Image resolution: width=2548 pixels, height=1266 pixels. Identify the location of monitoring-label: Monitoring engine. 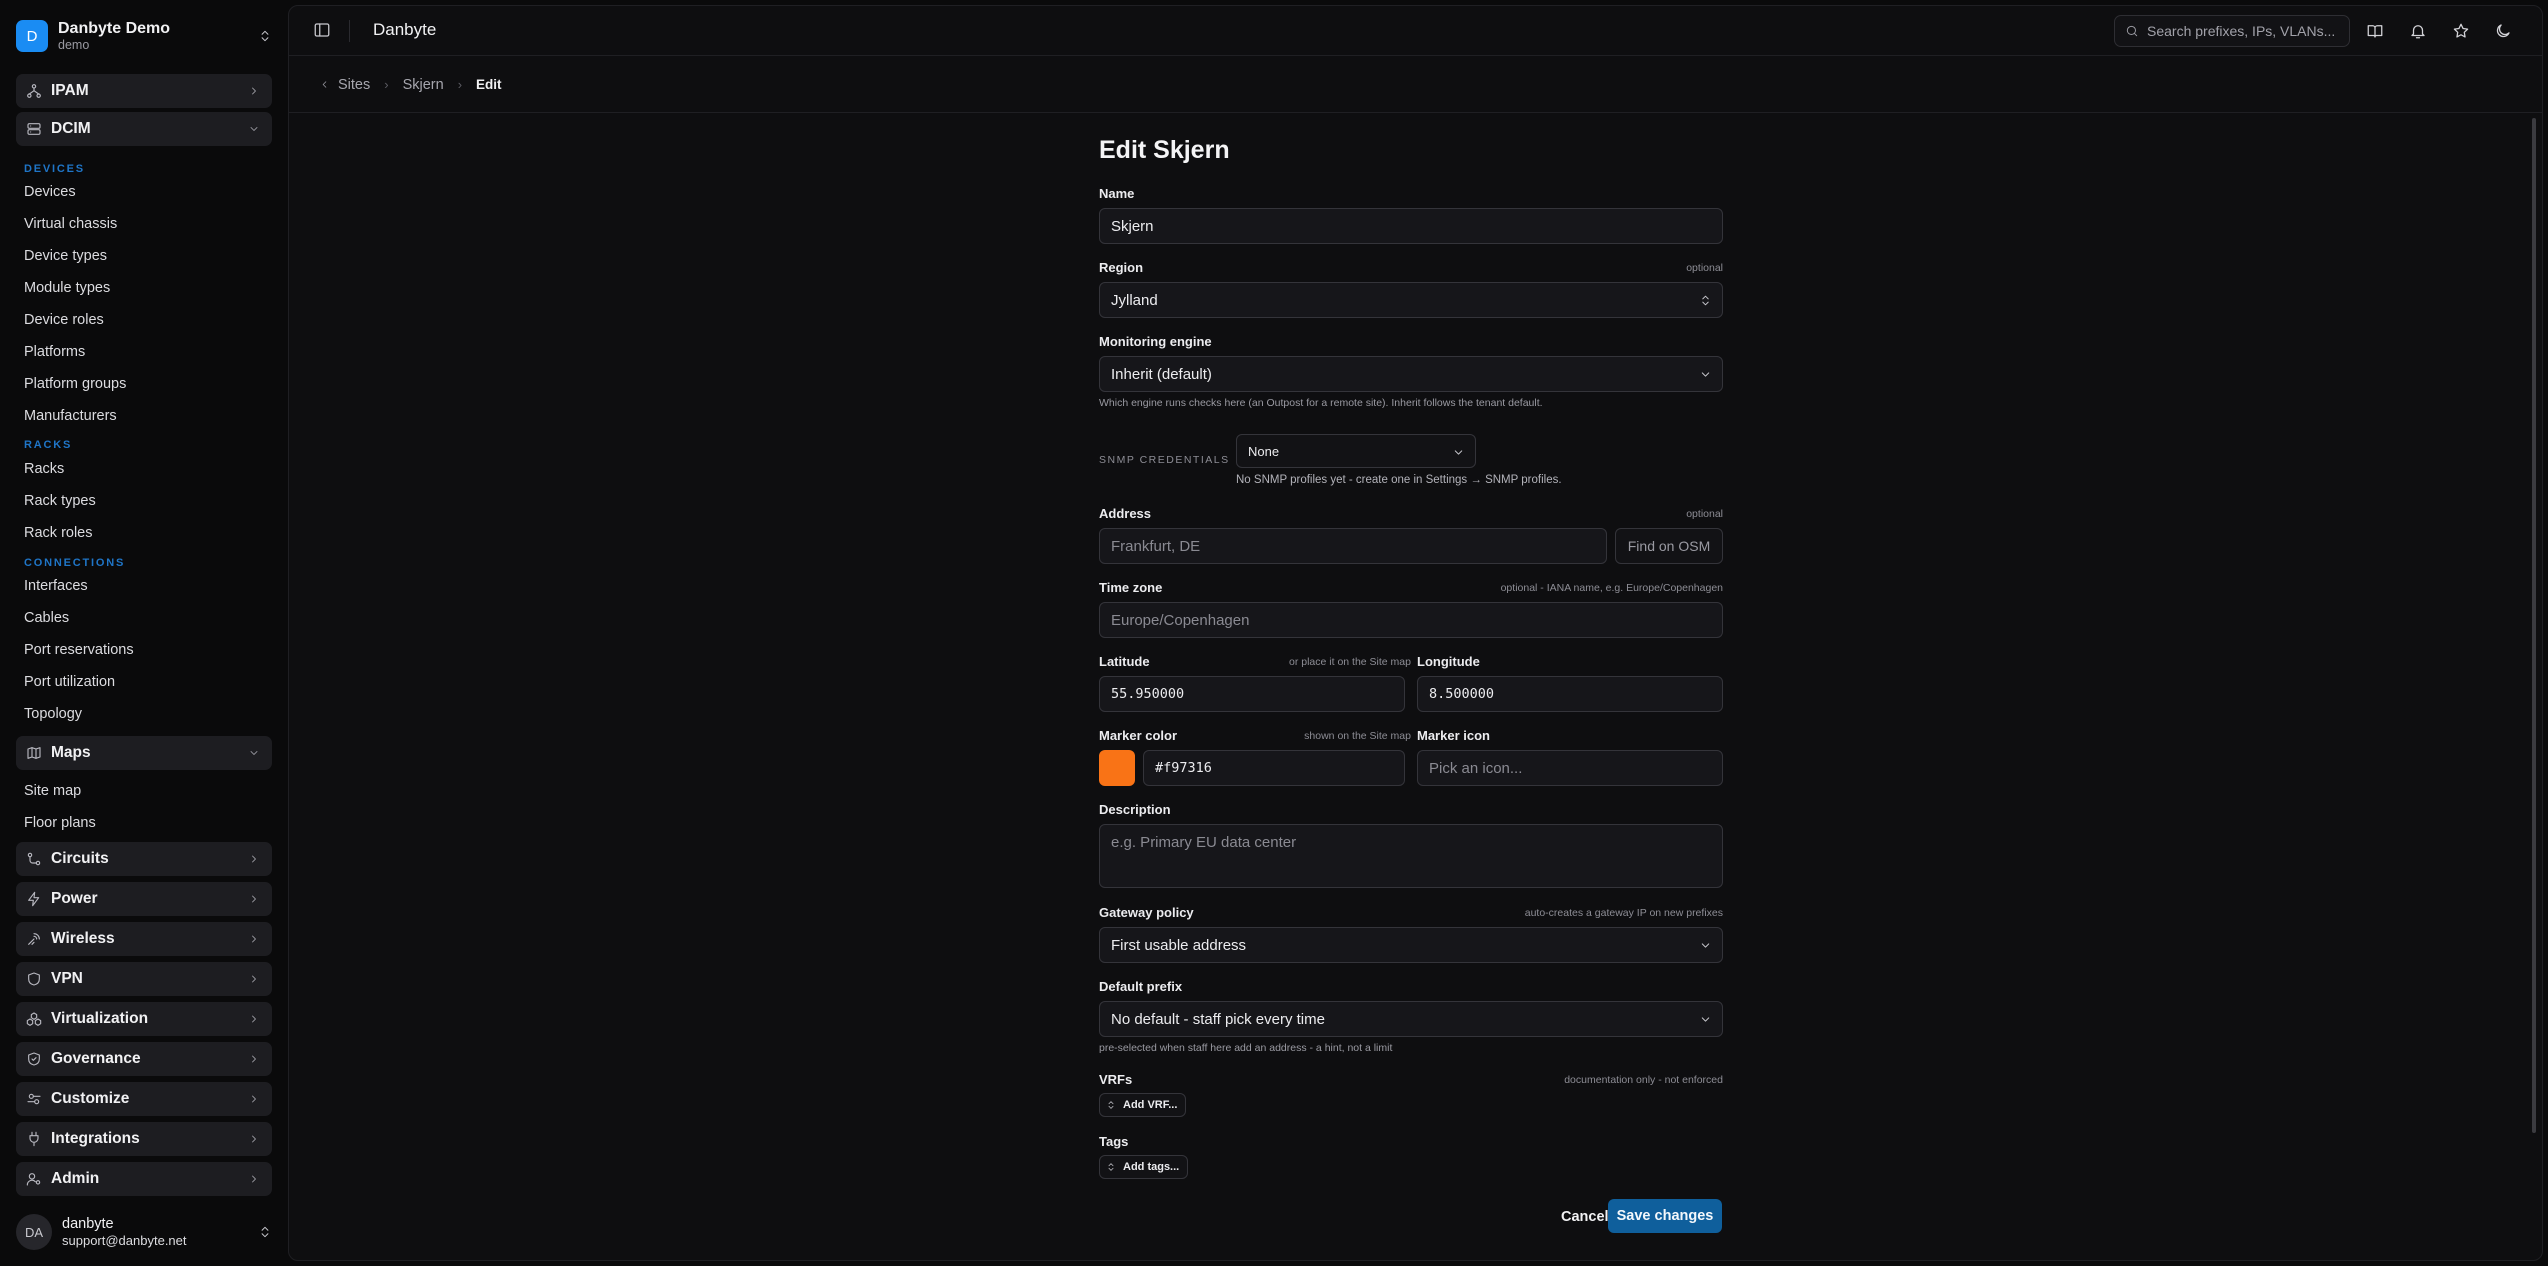
(1155, 341).